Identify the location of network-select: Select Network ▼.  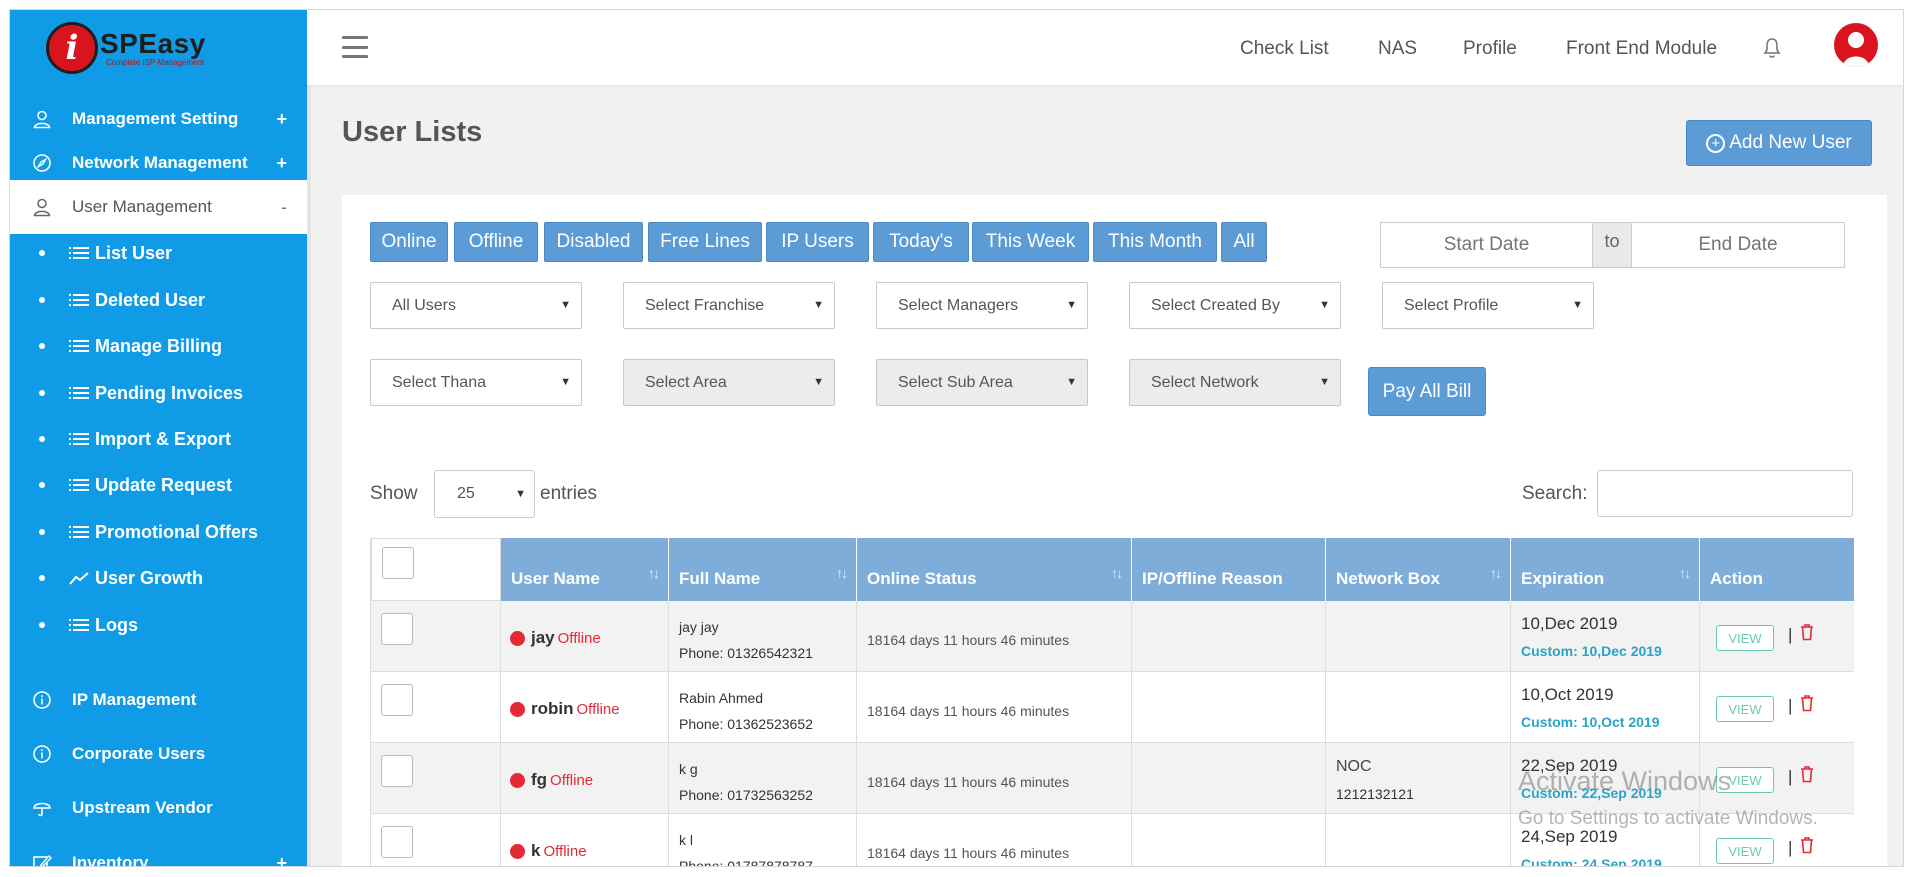
(1235, 382).